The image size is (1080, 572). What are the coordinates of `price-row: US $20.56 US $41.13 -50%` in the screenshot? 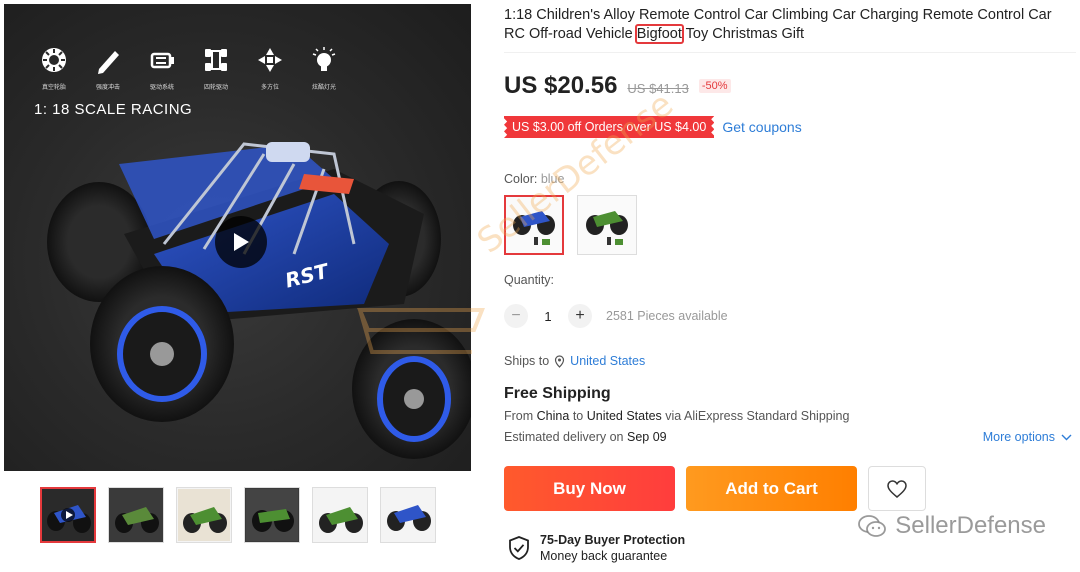 It's located at (617, 86).